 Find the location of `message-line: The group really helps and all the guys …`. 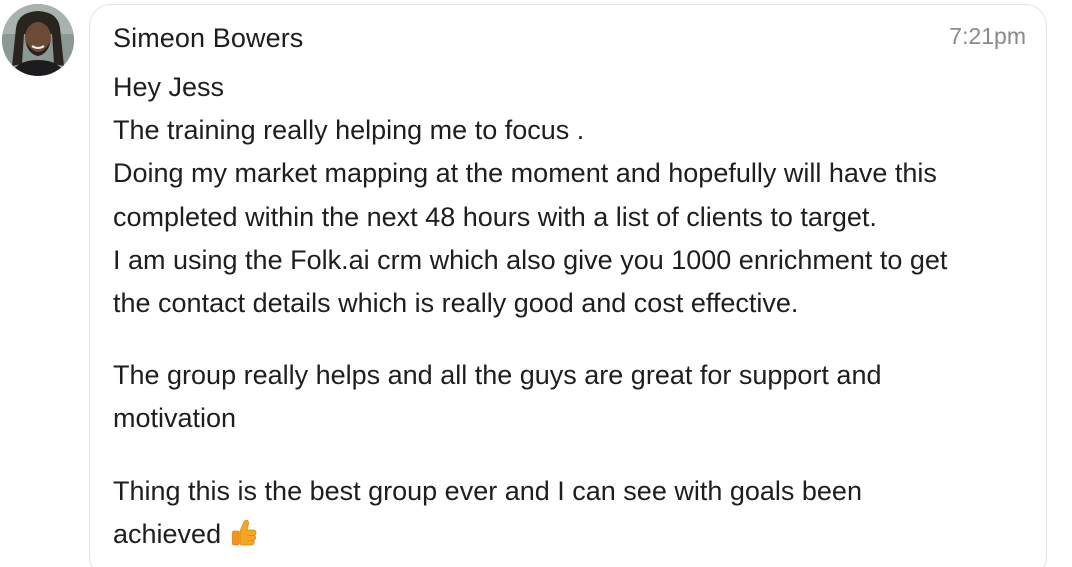

message-line: The group really helps and all the guys … is located at coordinates (497, 375).